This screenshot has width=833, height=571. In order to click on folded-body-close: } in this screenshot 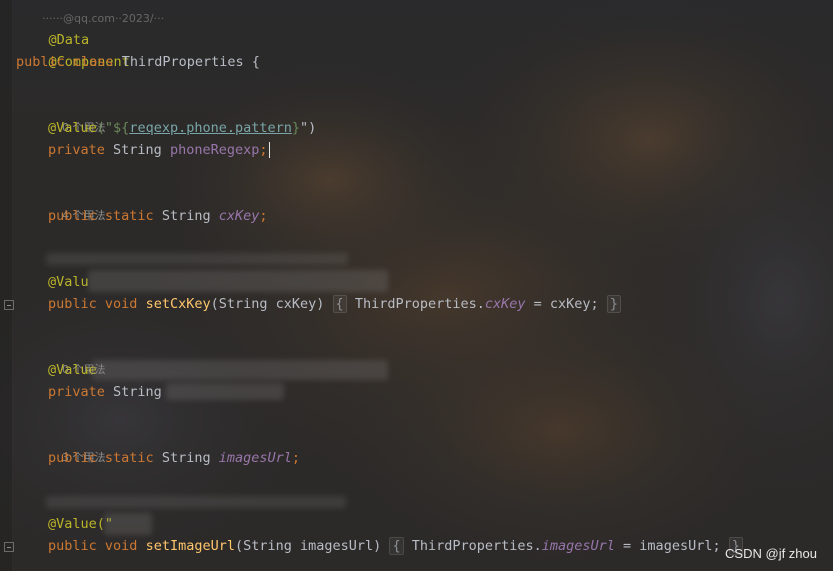, I will do `click(613, 304)`.